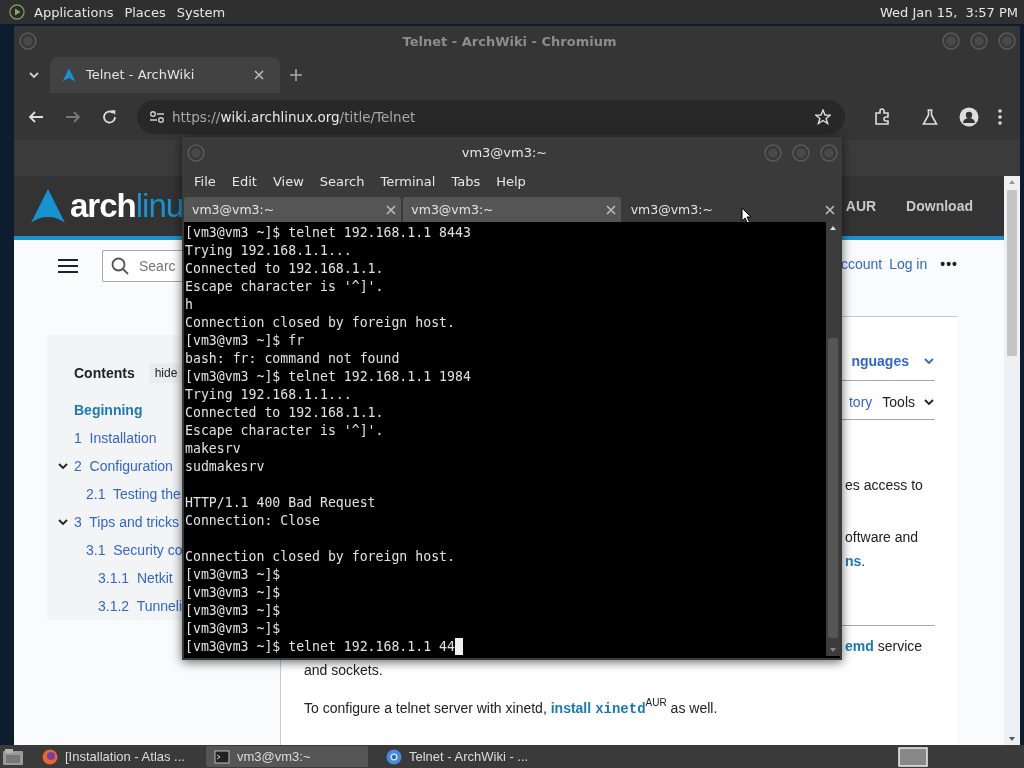 The image size is (1024, 768). I want to click on languages-button: nguages, so click(893, 361).